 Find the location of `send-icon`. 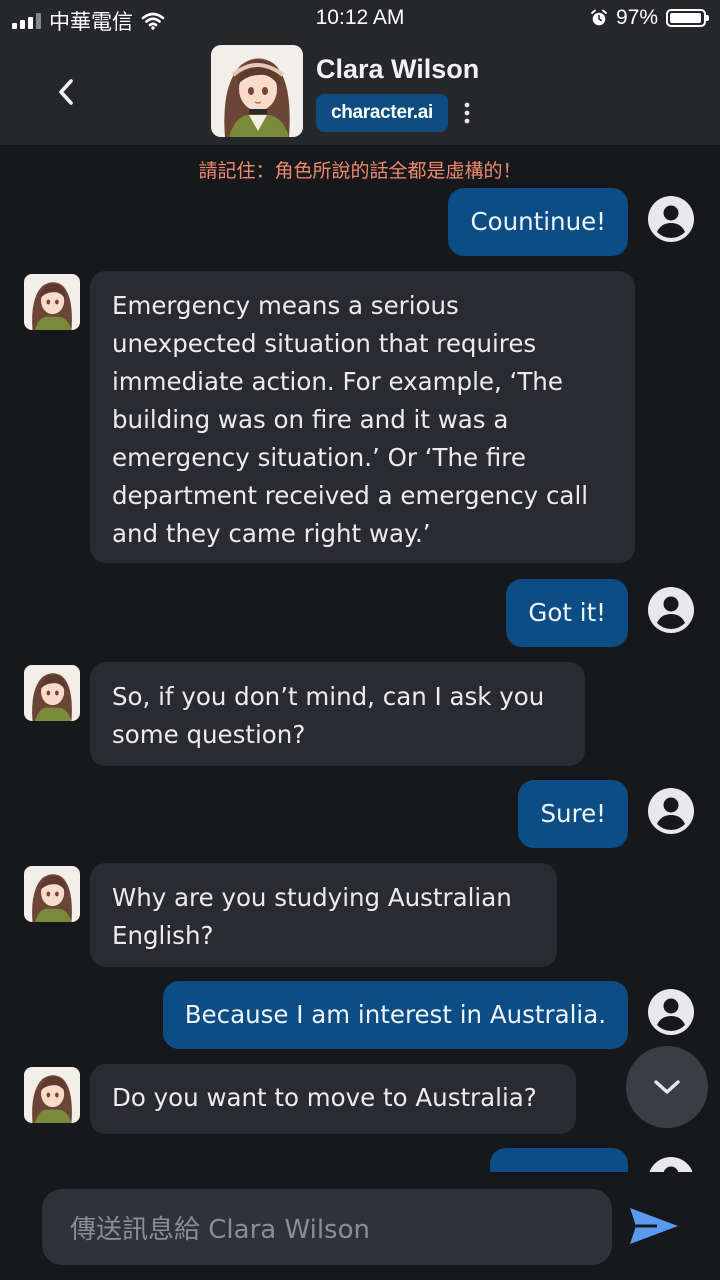

send-icon is located at coordinates (654, 1226).